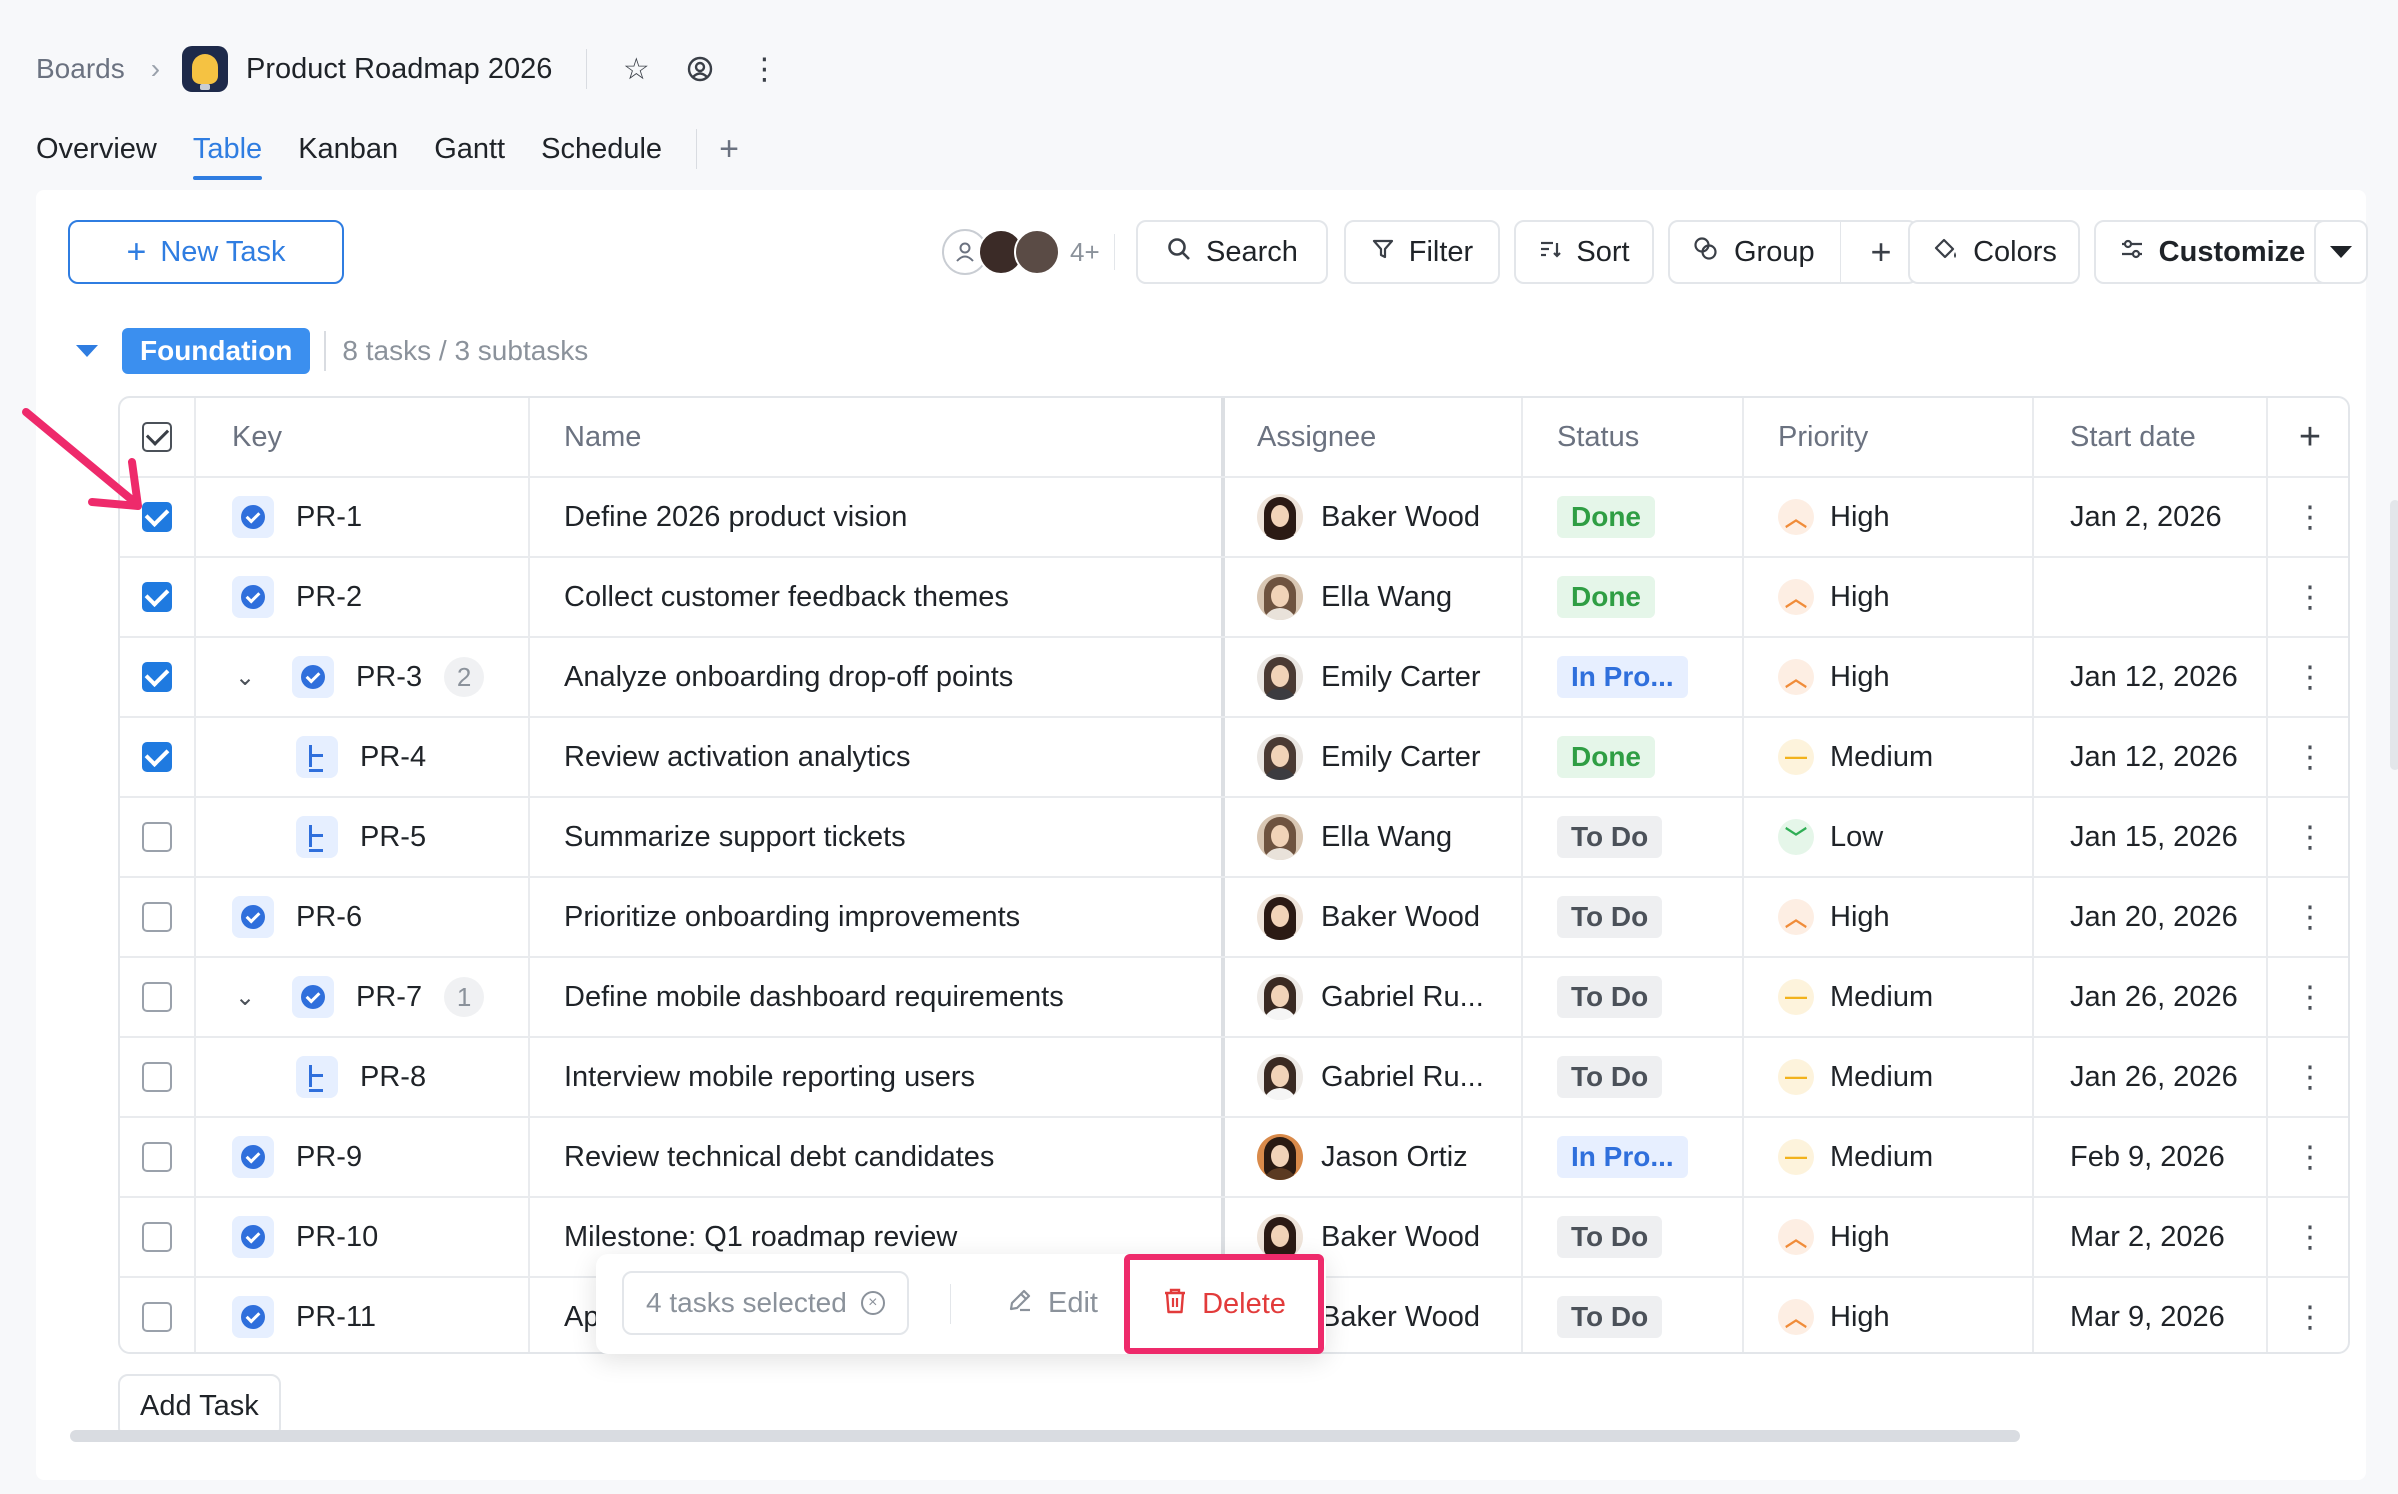 The image size is (2398, 1494). I want to click on start-date-cell: Jan 26, 2026, so click(2151, 1077).